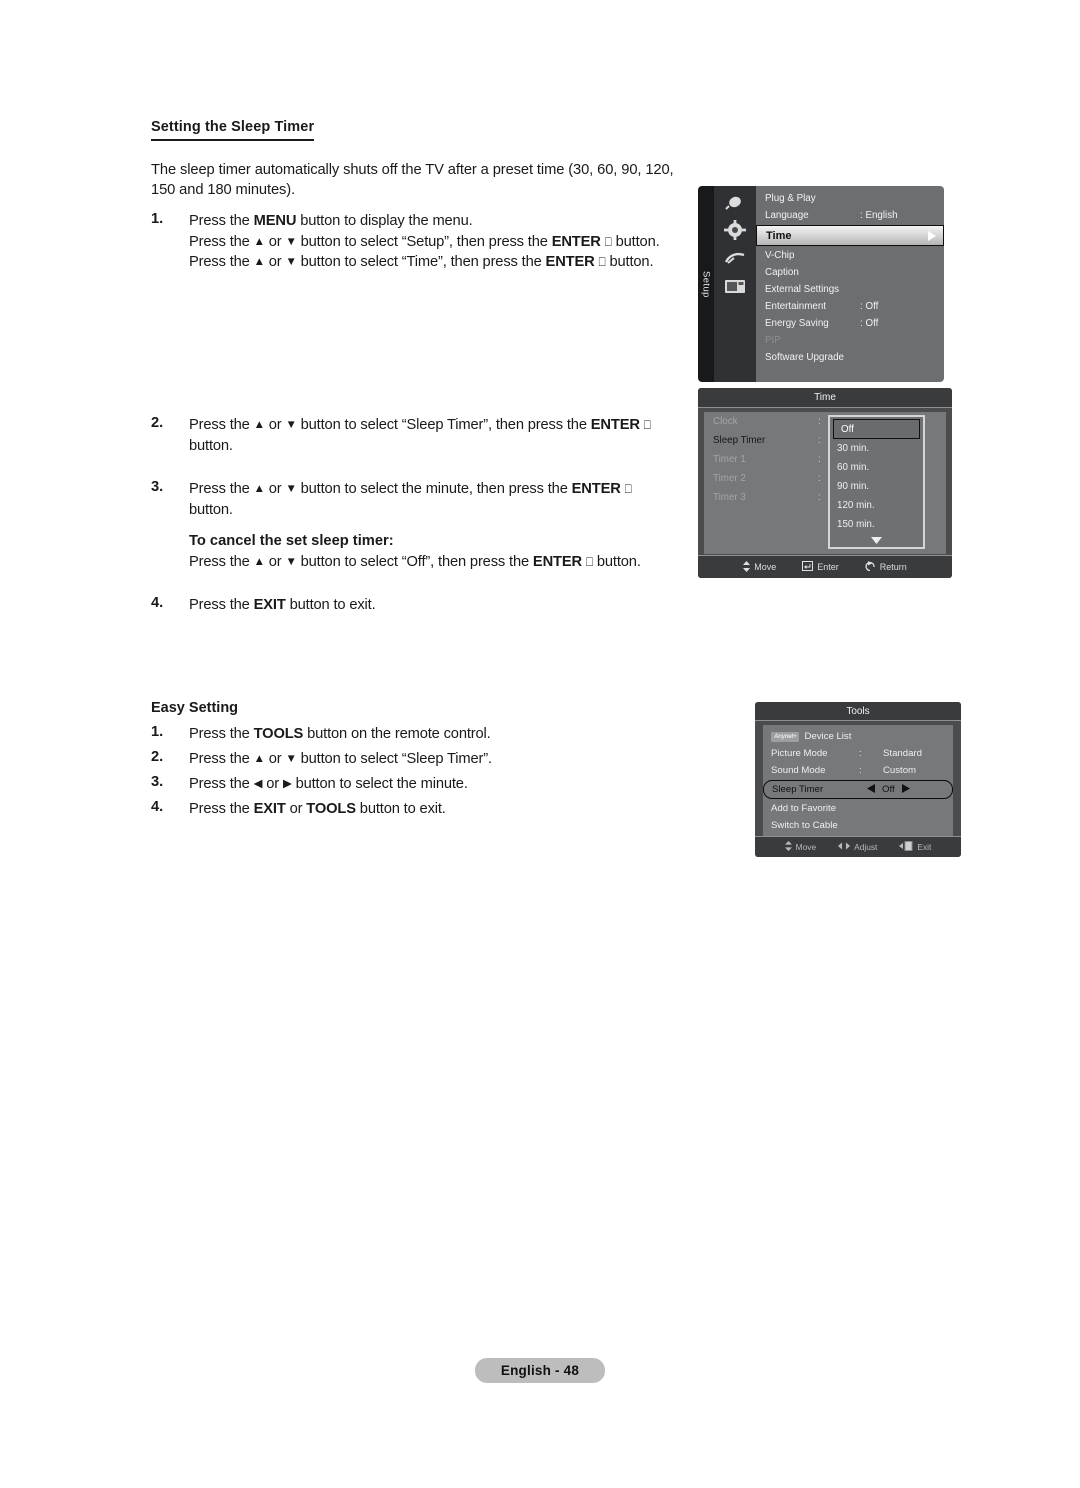 This screenshot has height=1488, width=1080. Describe the element at coordinates (825, 483) in the screenshot. I see `tv-time-menu-screenshot: Time Clock : Sleep Timer : Timer 1` at that location.